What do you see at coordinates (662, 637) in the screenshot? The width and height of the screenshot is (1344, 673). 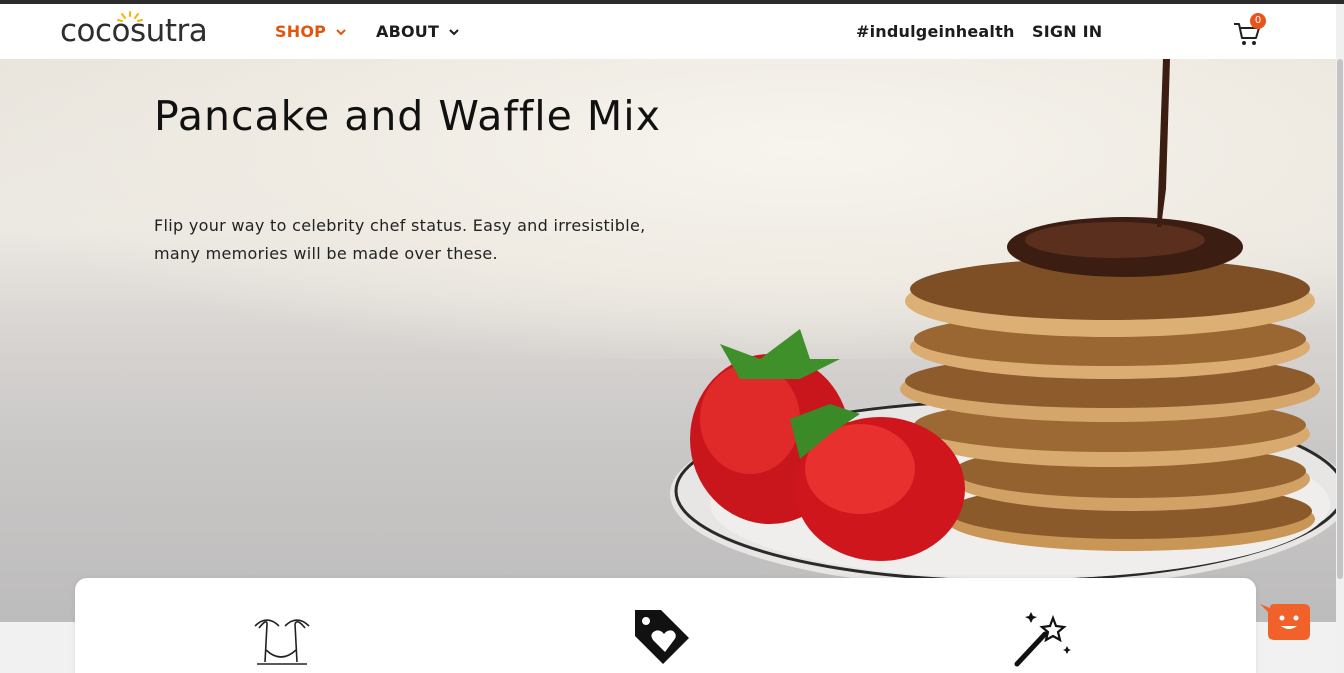 I see `heart-tag-icon` at bounding box center [662, 637].